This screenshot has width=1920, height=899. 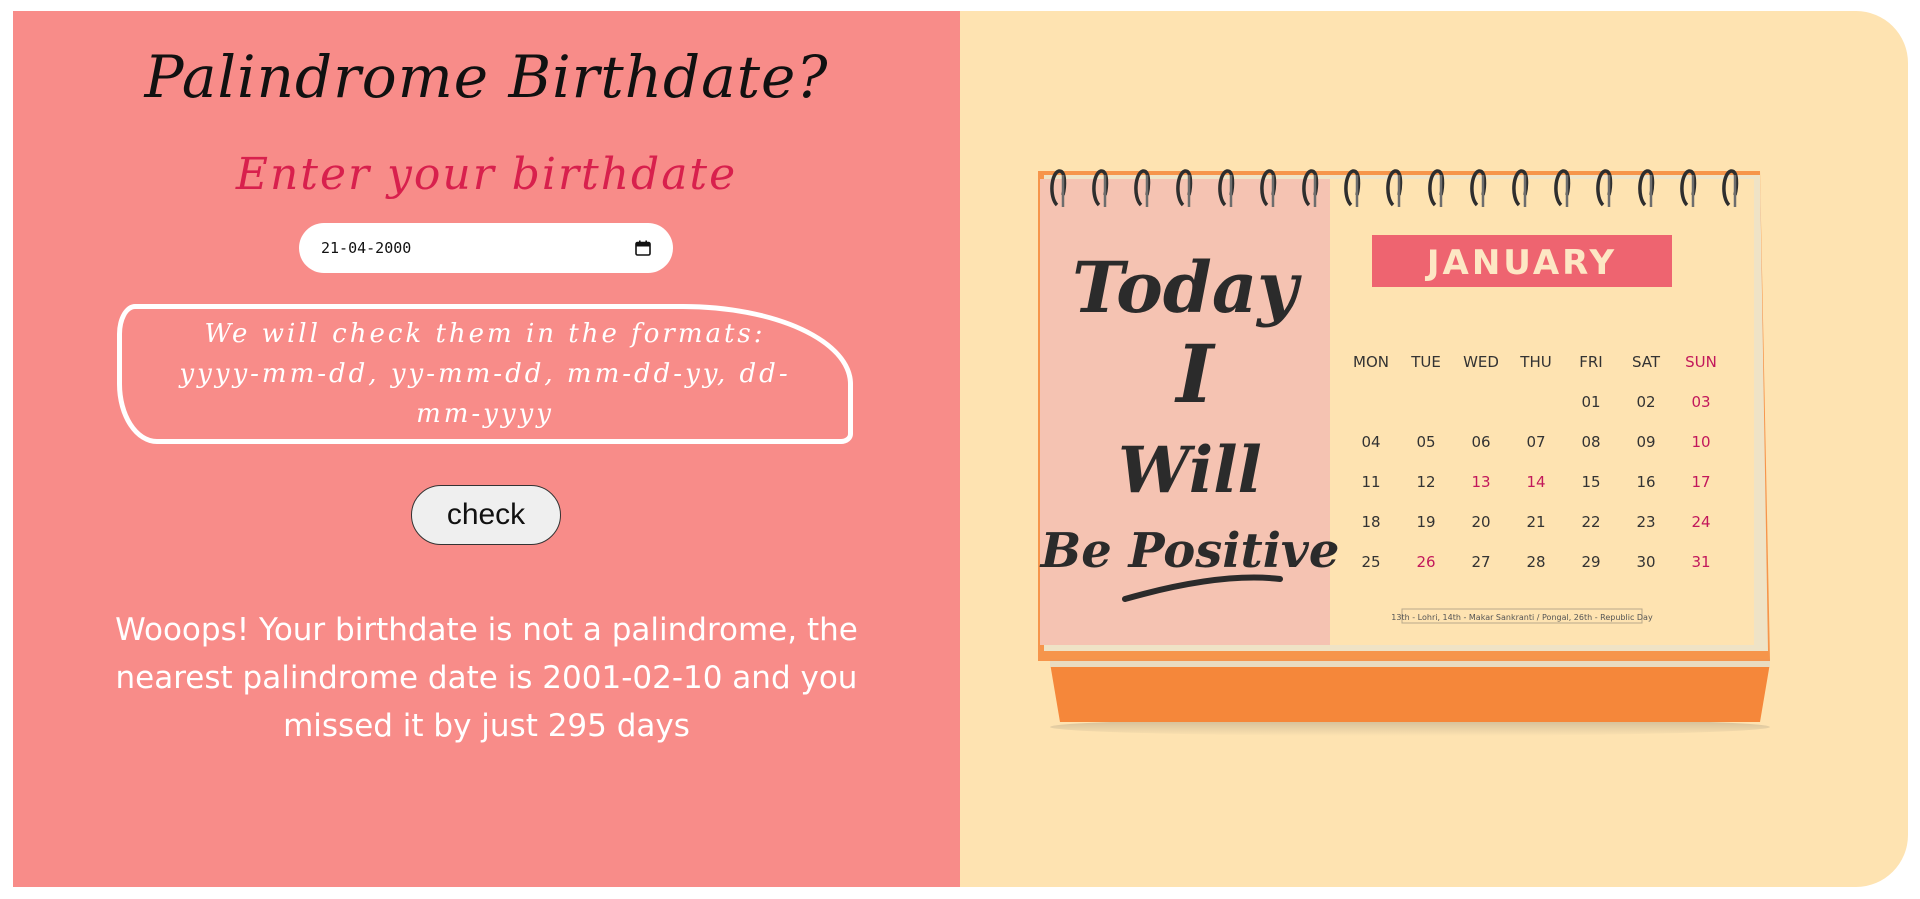 What do you see at coordinates (1700, 522) in the screenshot?
I see `calendar-day: 24` at bounding box center [1700, 522].